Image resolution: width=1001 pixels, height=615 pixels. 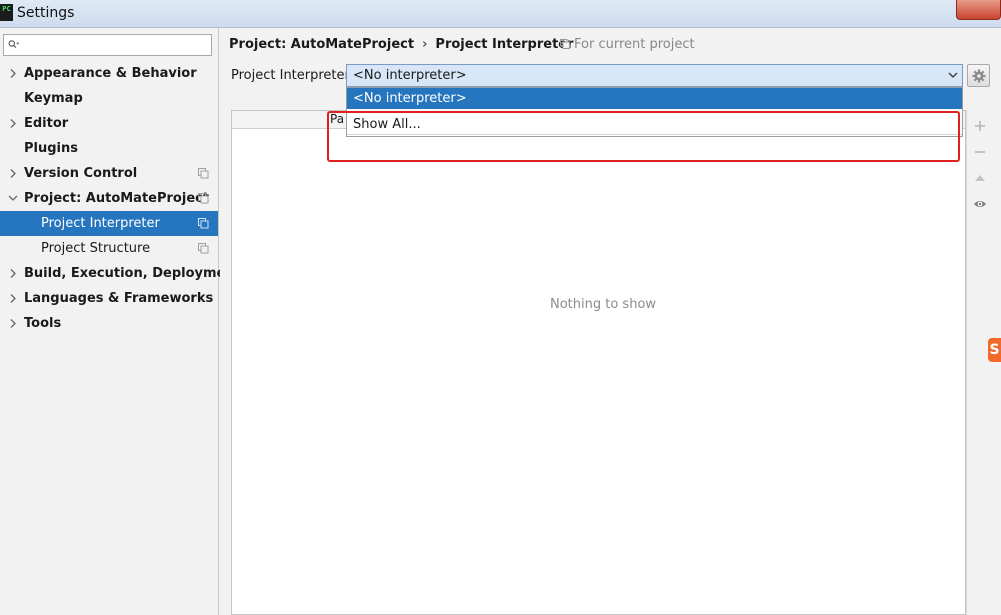 What do you see at coordinates (14, 44) in the screenshot?
I see `search-icon` at bounding box center [14, 44].